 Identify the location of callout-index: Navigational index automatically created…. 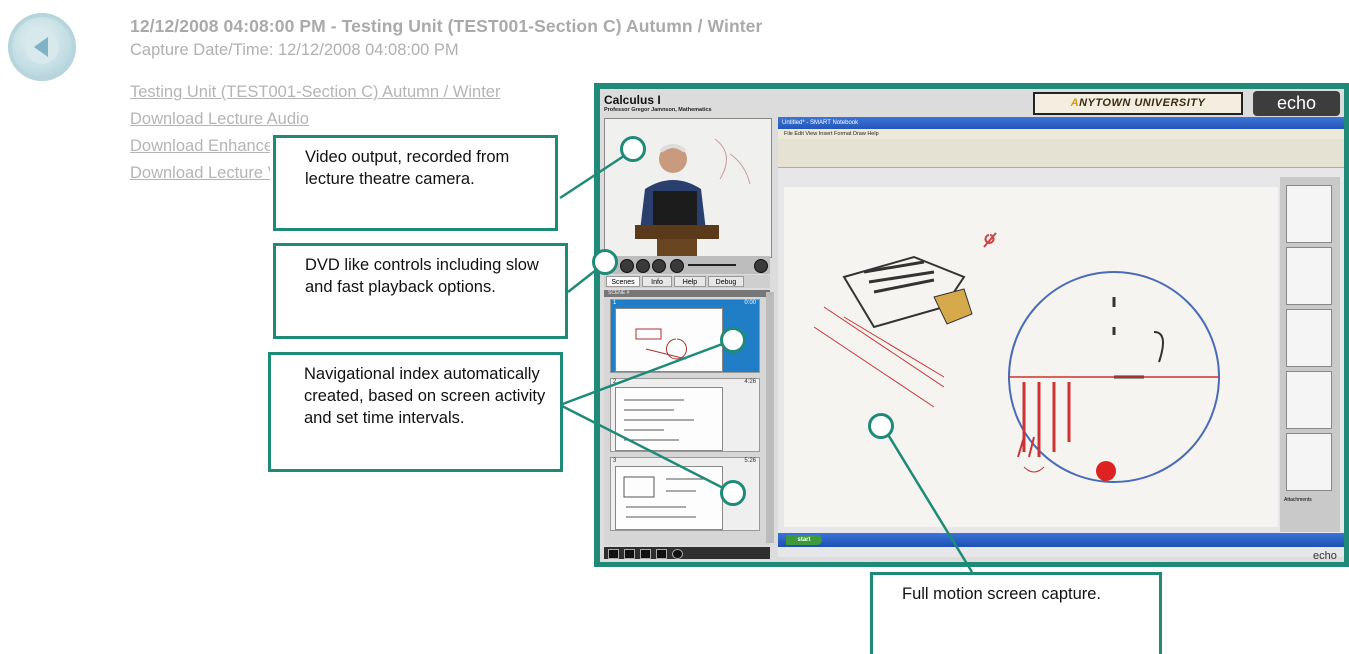
(415, 412).